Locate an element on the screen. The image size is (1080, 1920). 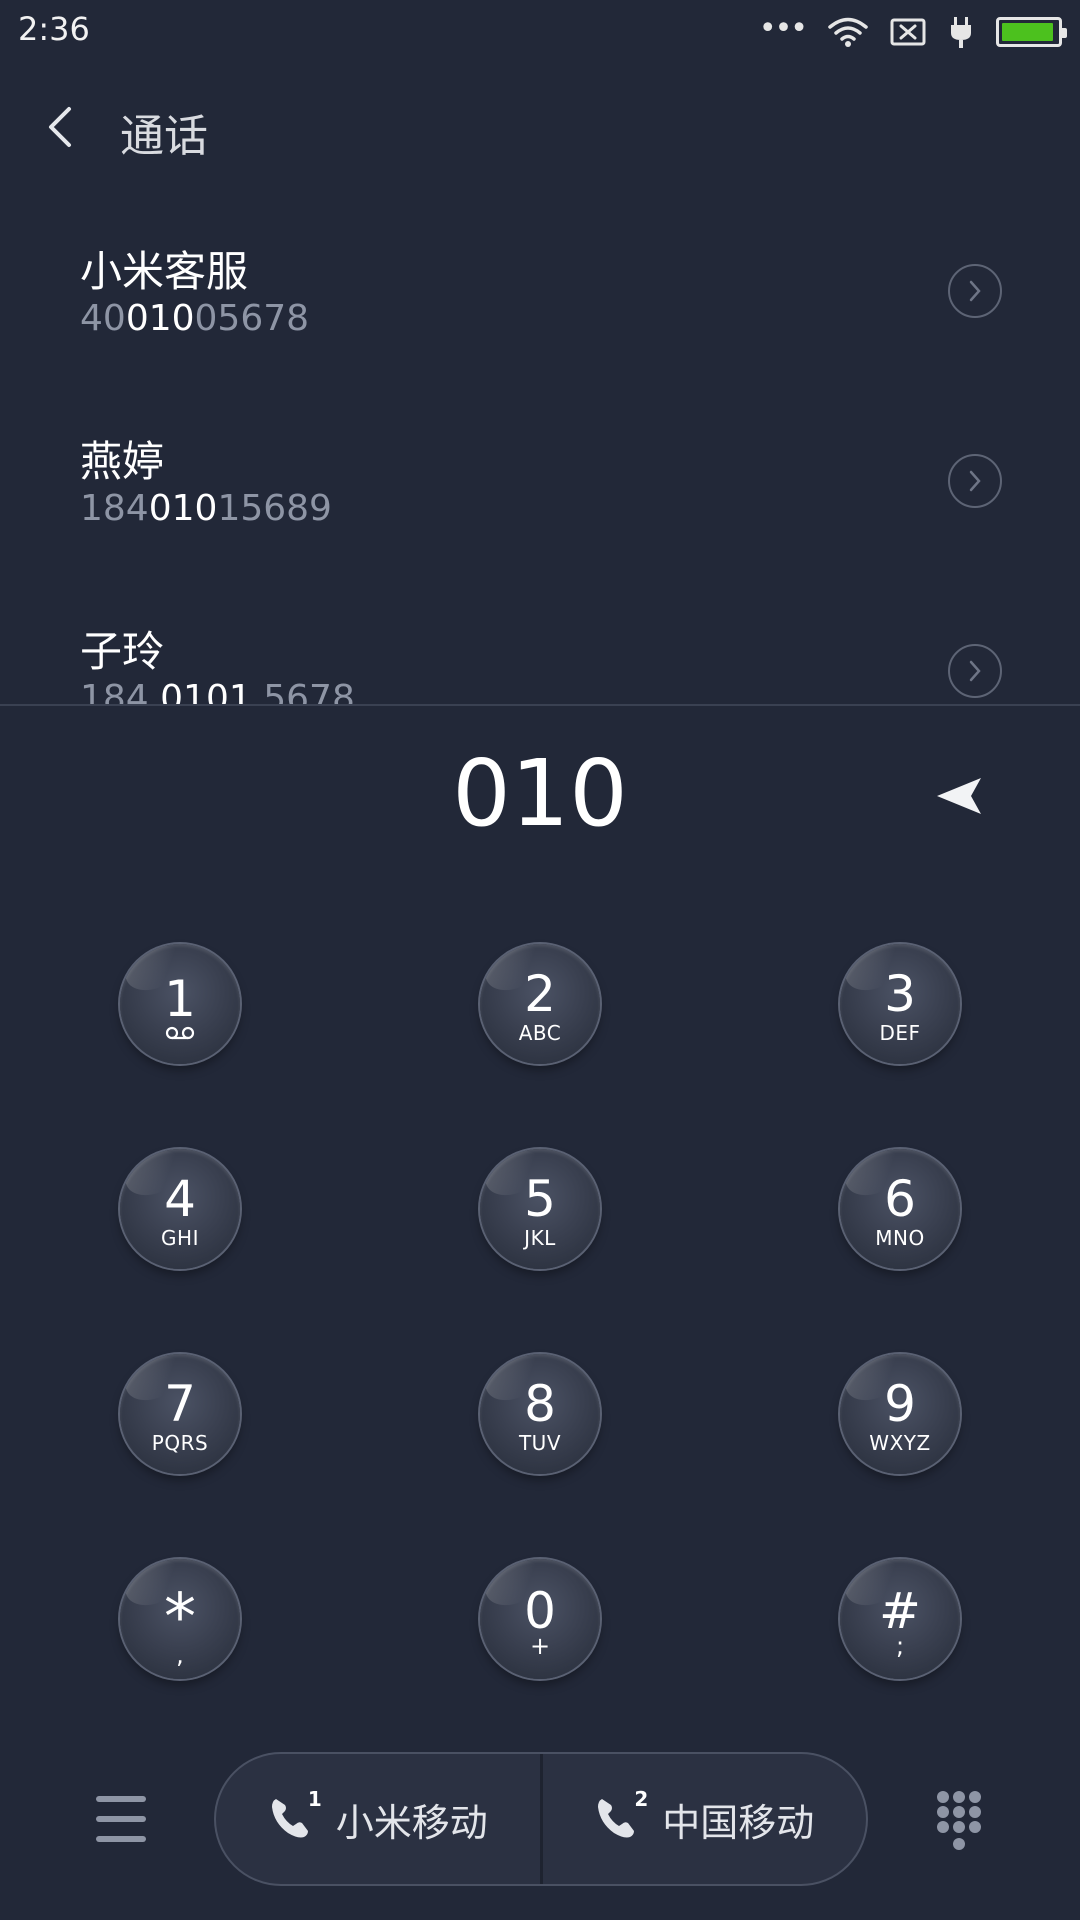
key-8: 8 TUV is located at coordinates (540, 1414).